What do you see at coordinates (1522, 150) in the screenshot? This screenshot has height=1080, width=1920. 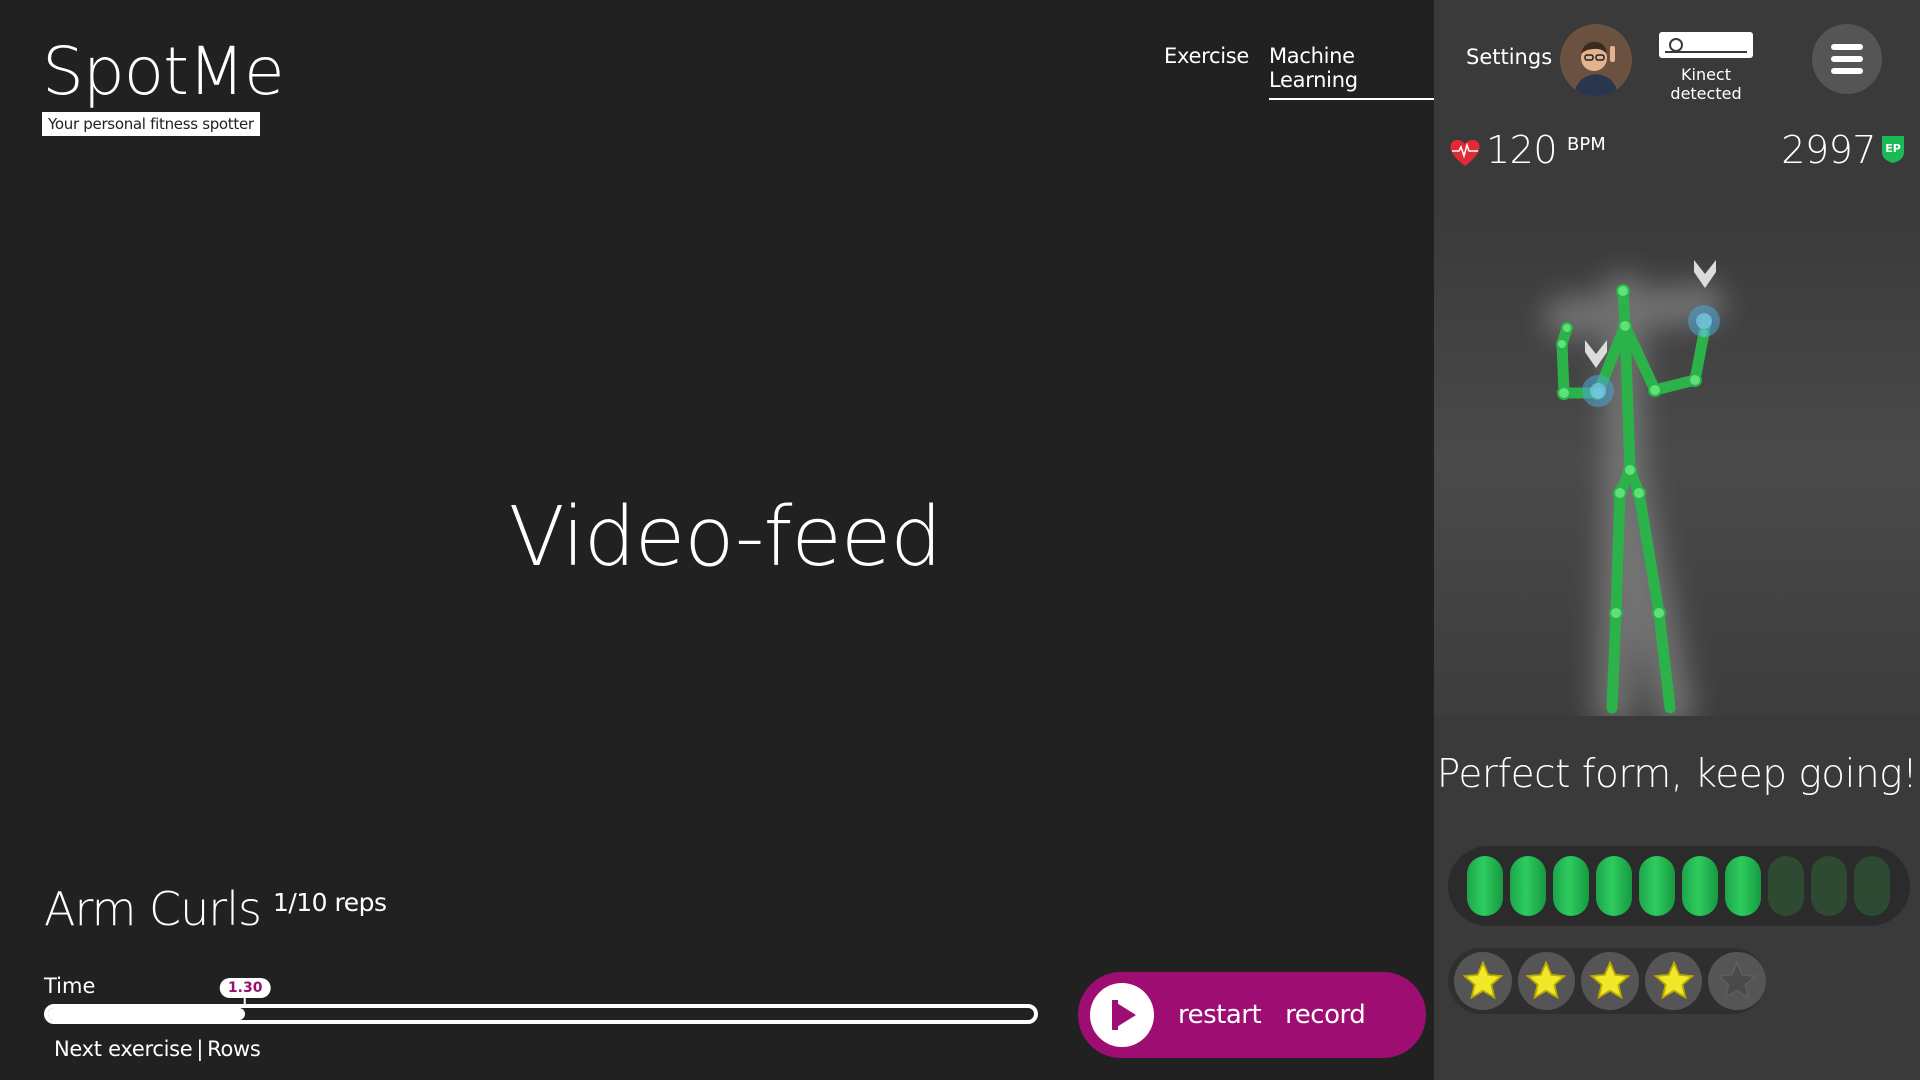 I see `heart-rate-value: 120` at bounding box center [1522, 150].